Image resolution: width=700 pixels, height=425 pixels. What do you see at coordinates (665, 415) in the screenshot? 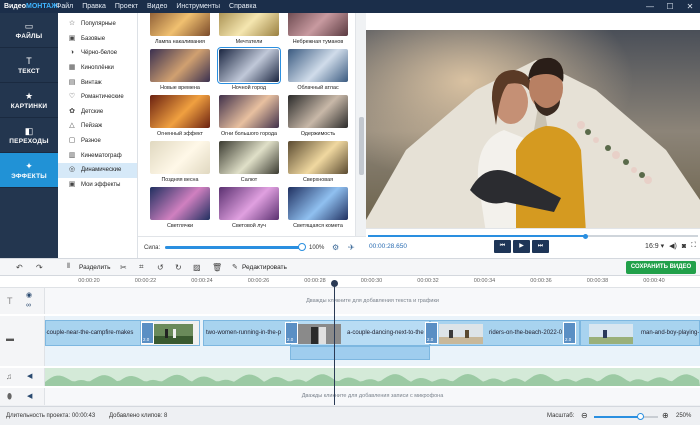
I see `zoom-in-icon: ⊕` at bounding box center [665, 415].